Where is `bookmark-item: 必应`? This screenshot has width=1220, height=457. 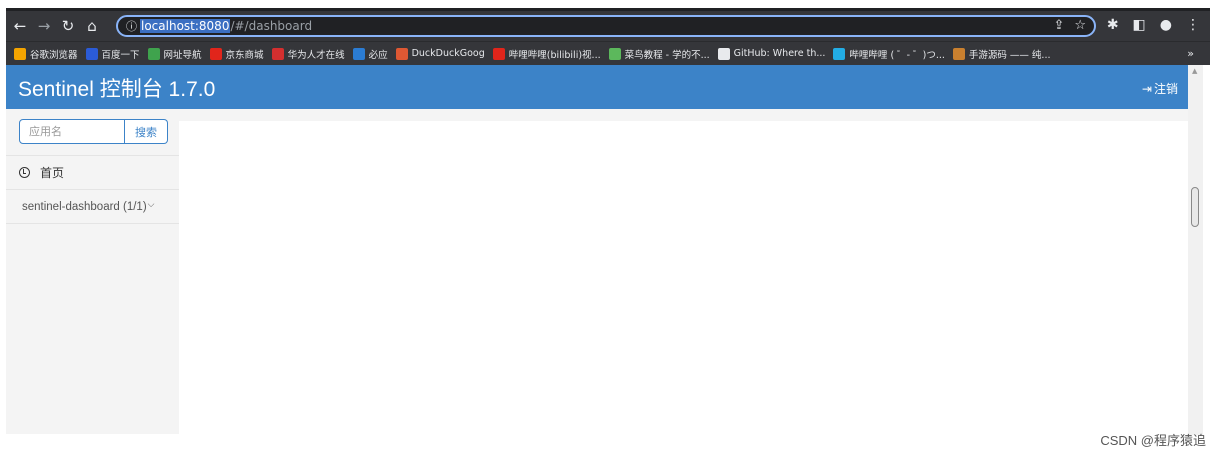
bookmark-item: 必应 is located at coordinates (370, 54).